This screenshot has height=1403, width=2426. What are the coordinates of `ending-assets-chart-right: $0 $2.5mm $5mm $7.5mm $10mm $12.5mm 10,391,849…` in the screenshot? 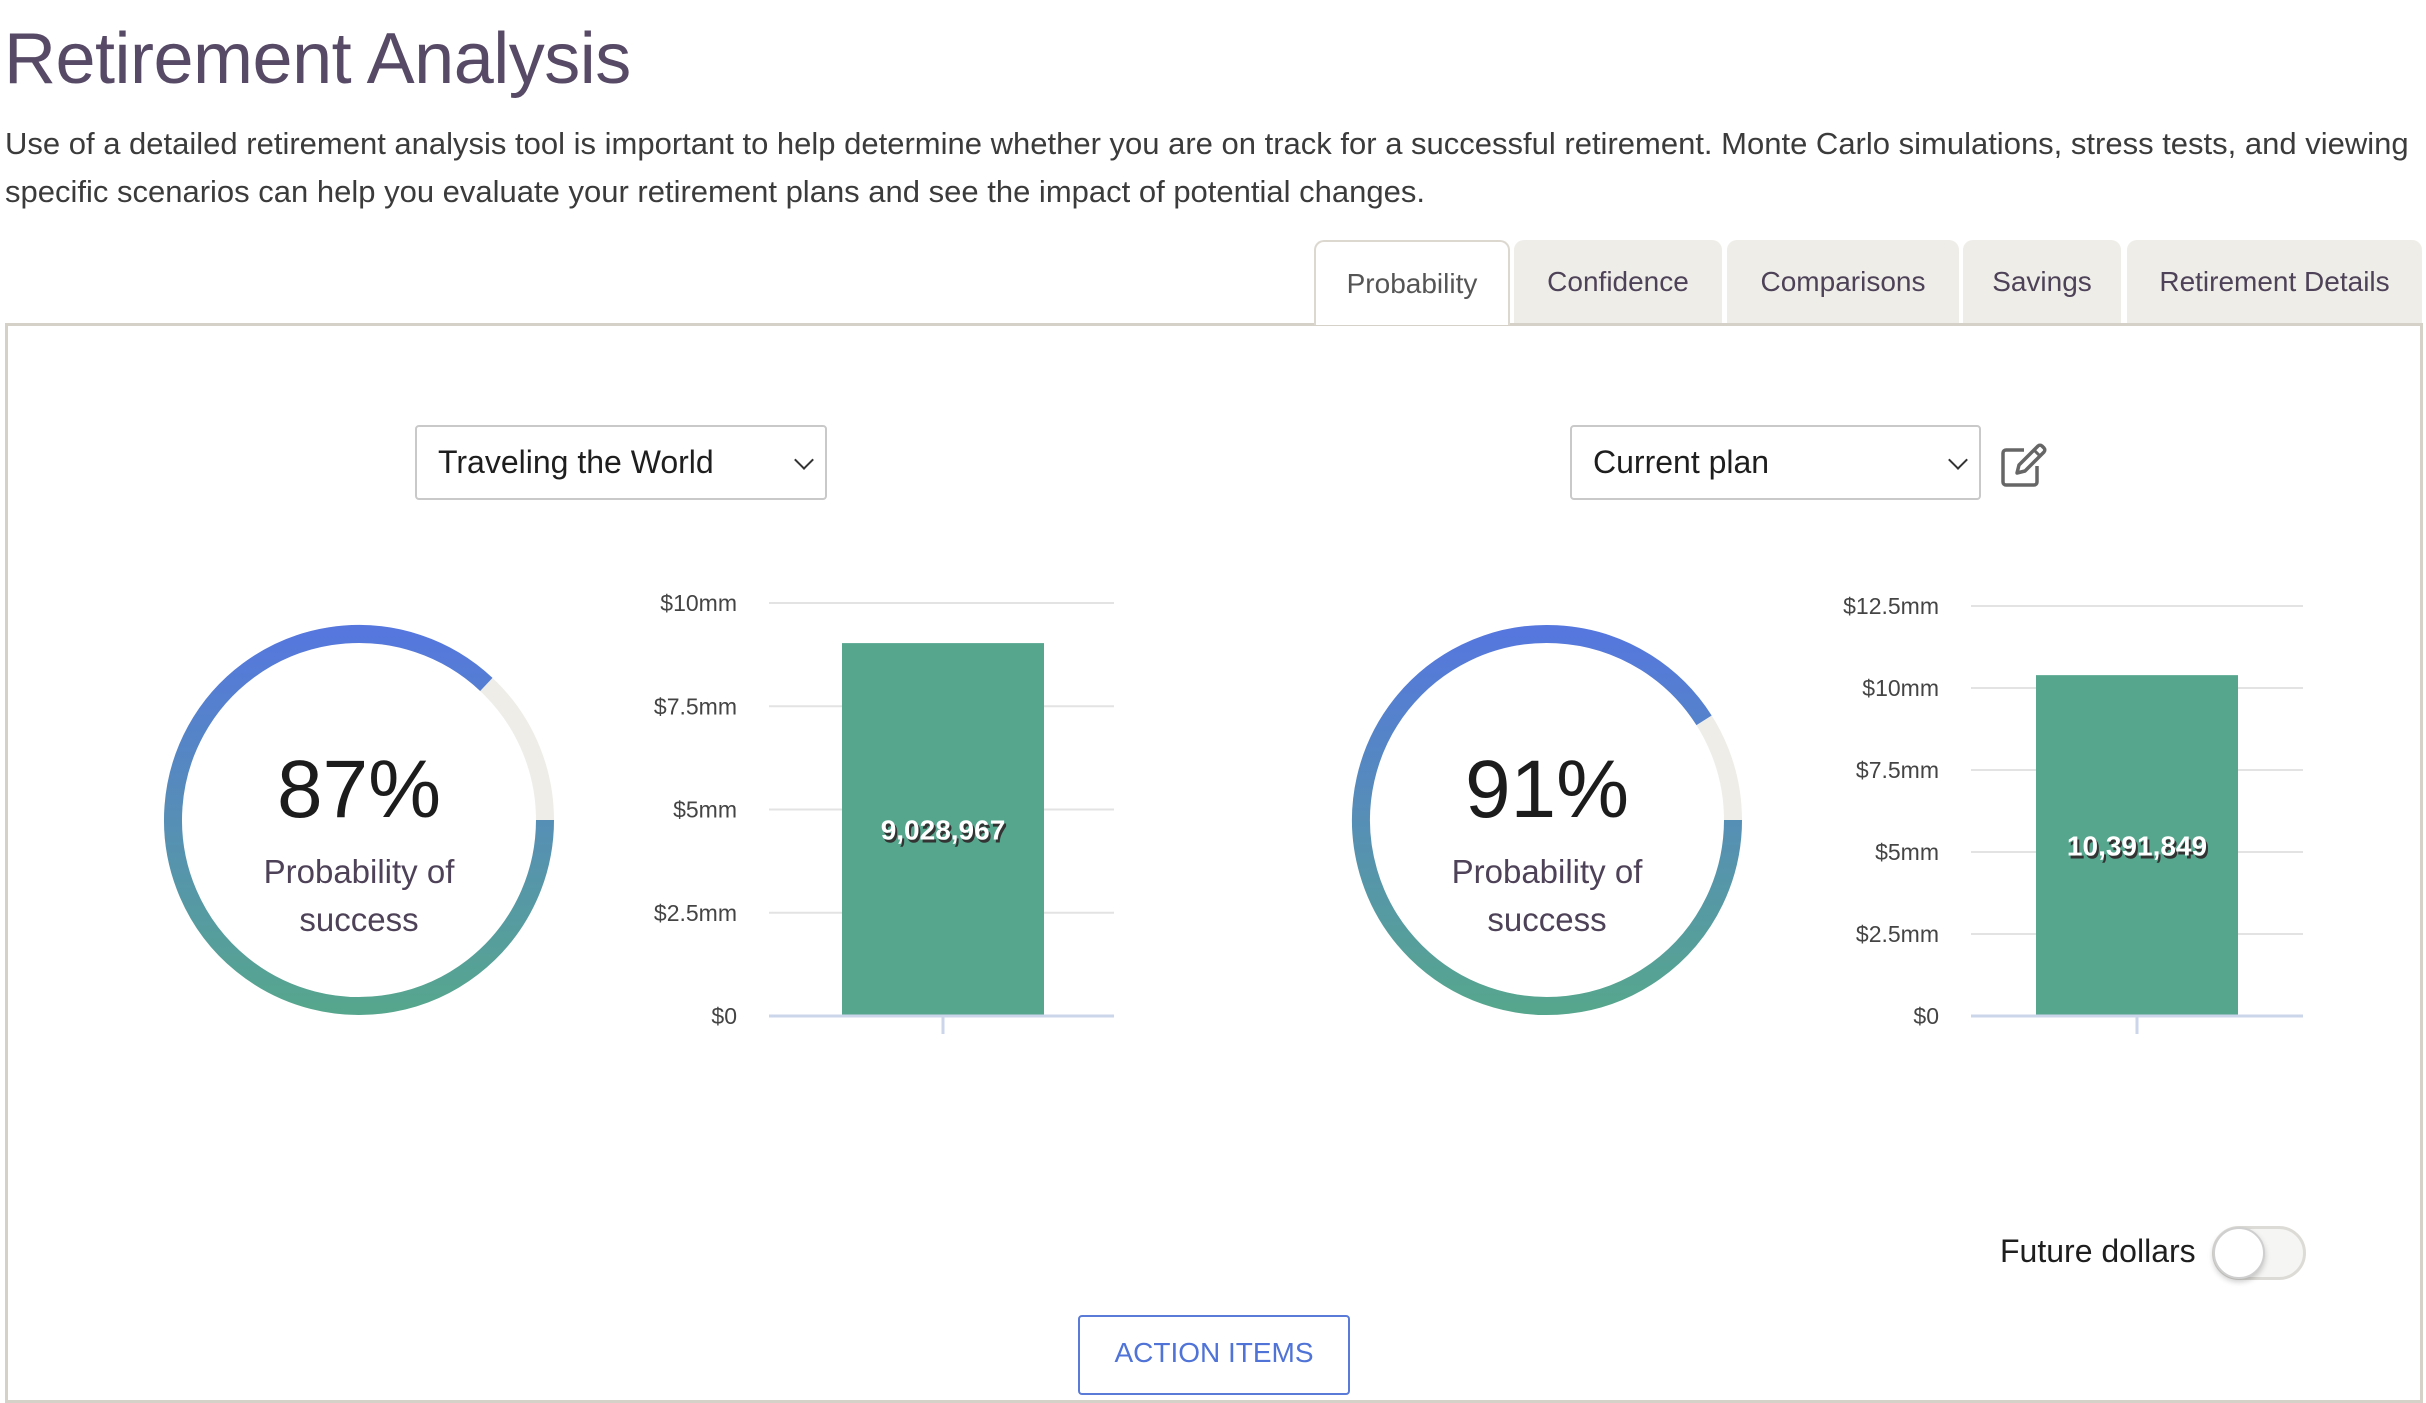 It's located at (2073, 813).